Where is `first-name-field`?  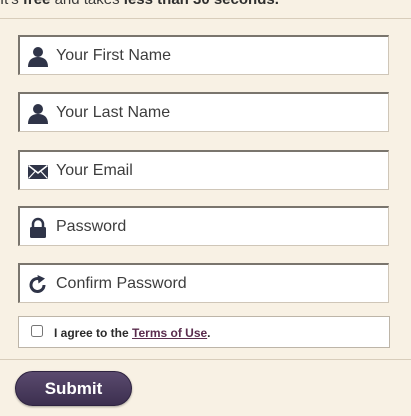
first-name-field is located at coordinates (203, 55).